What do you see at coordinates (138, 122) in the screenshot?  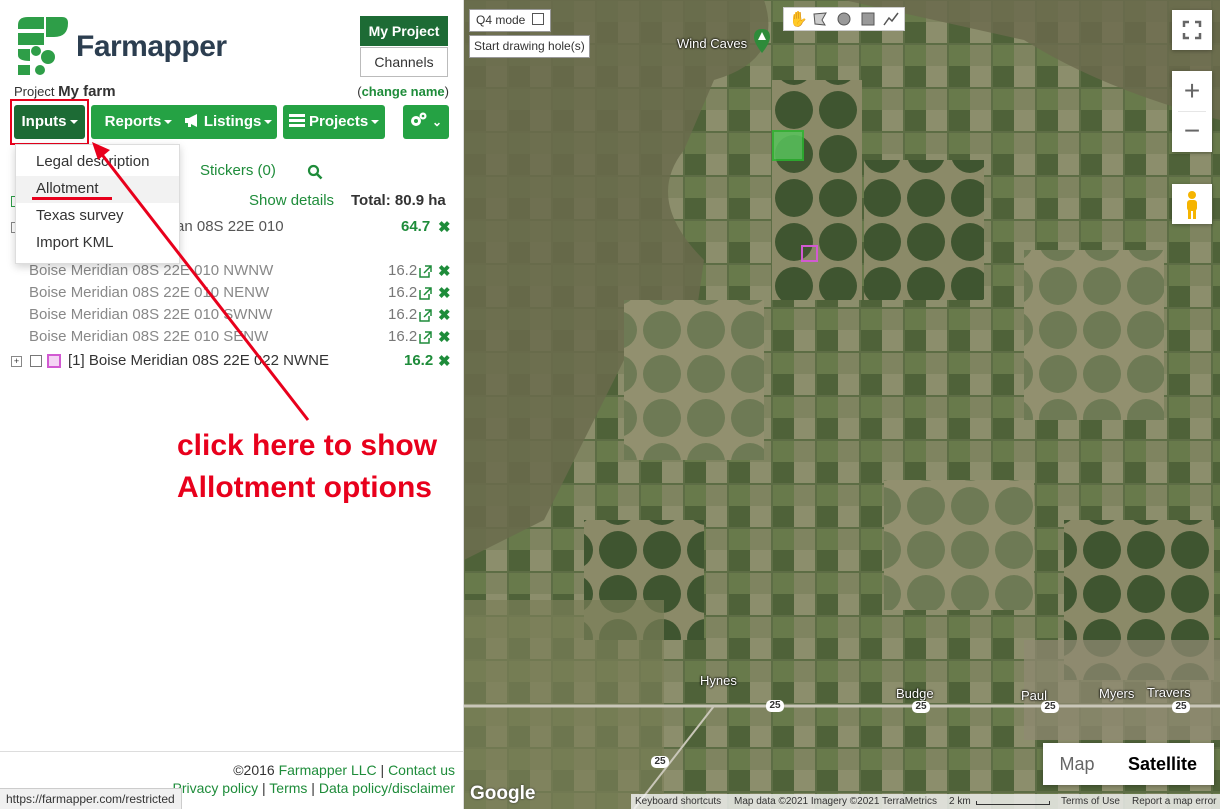 I see `reports-button: Reports` at bounding box center [138, 122].